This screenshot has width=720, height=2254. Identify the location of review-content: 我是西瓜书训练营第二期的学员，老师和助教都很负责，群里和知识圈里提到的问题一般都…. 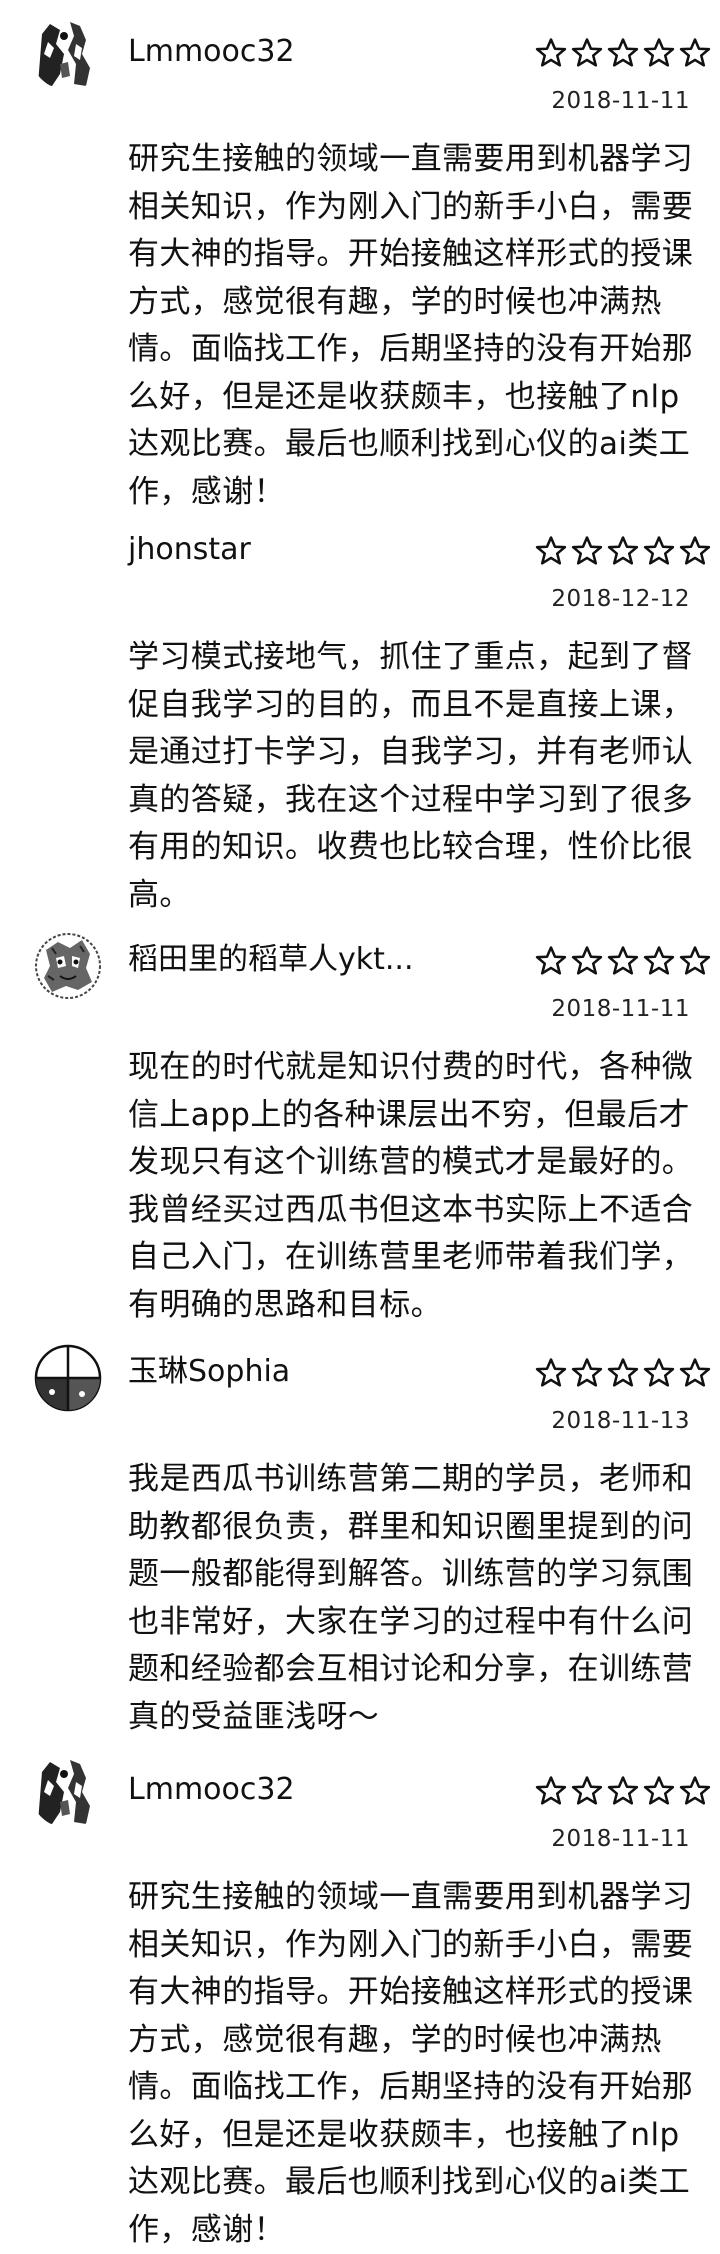
(411, 1598).